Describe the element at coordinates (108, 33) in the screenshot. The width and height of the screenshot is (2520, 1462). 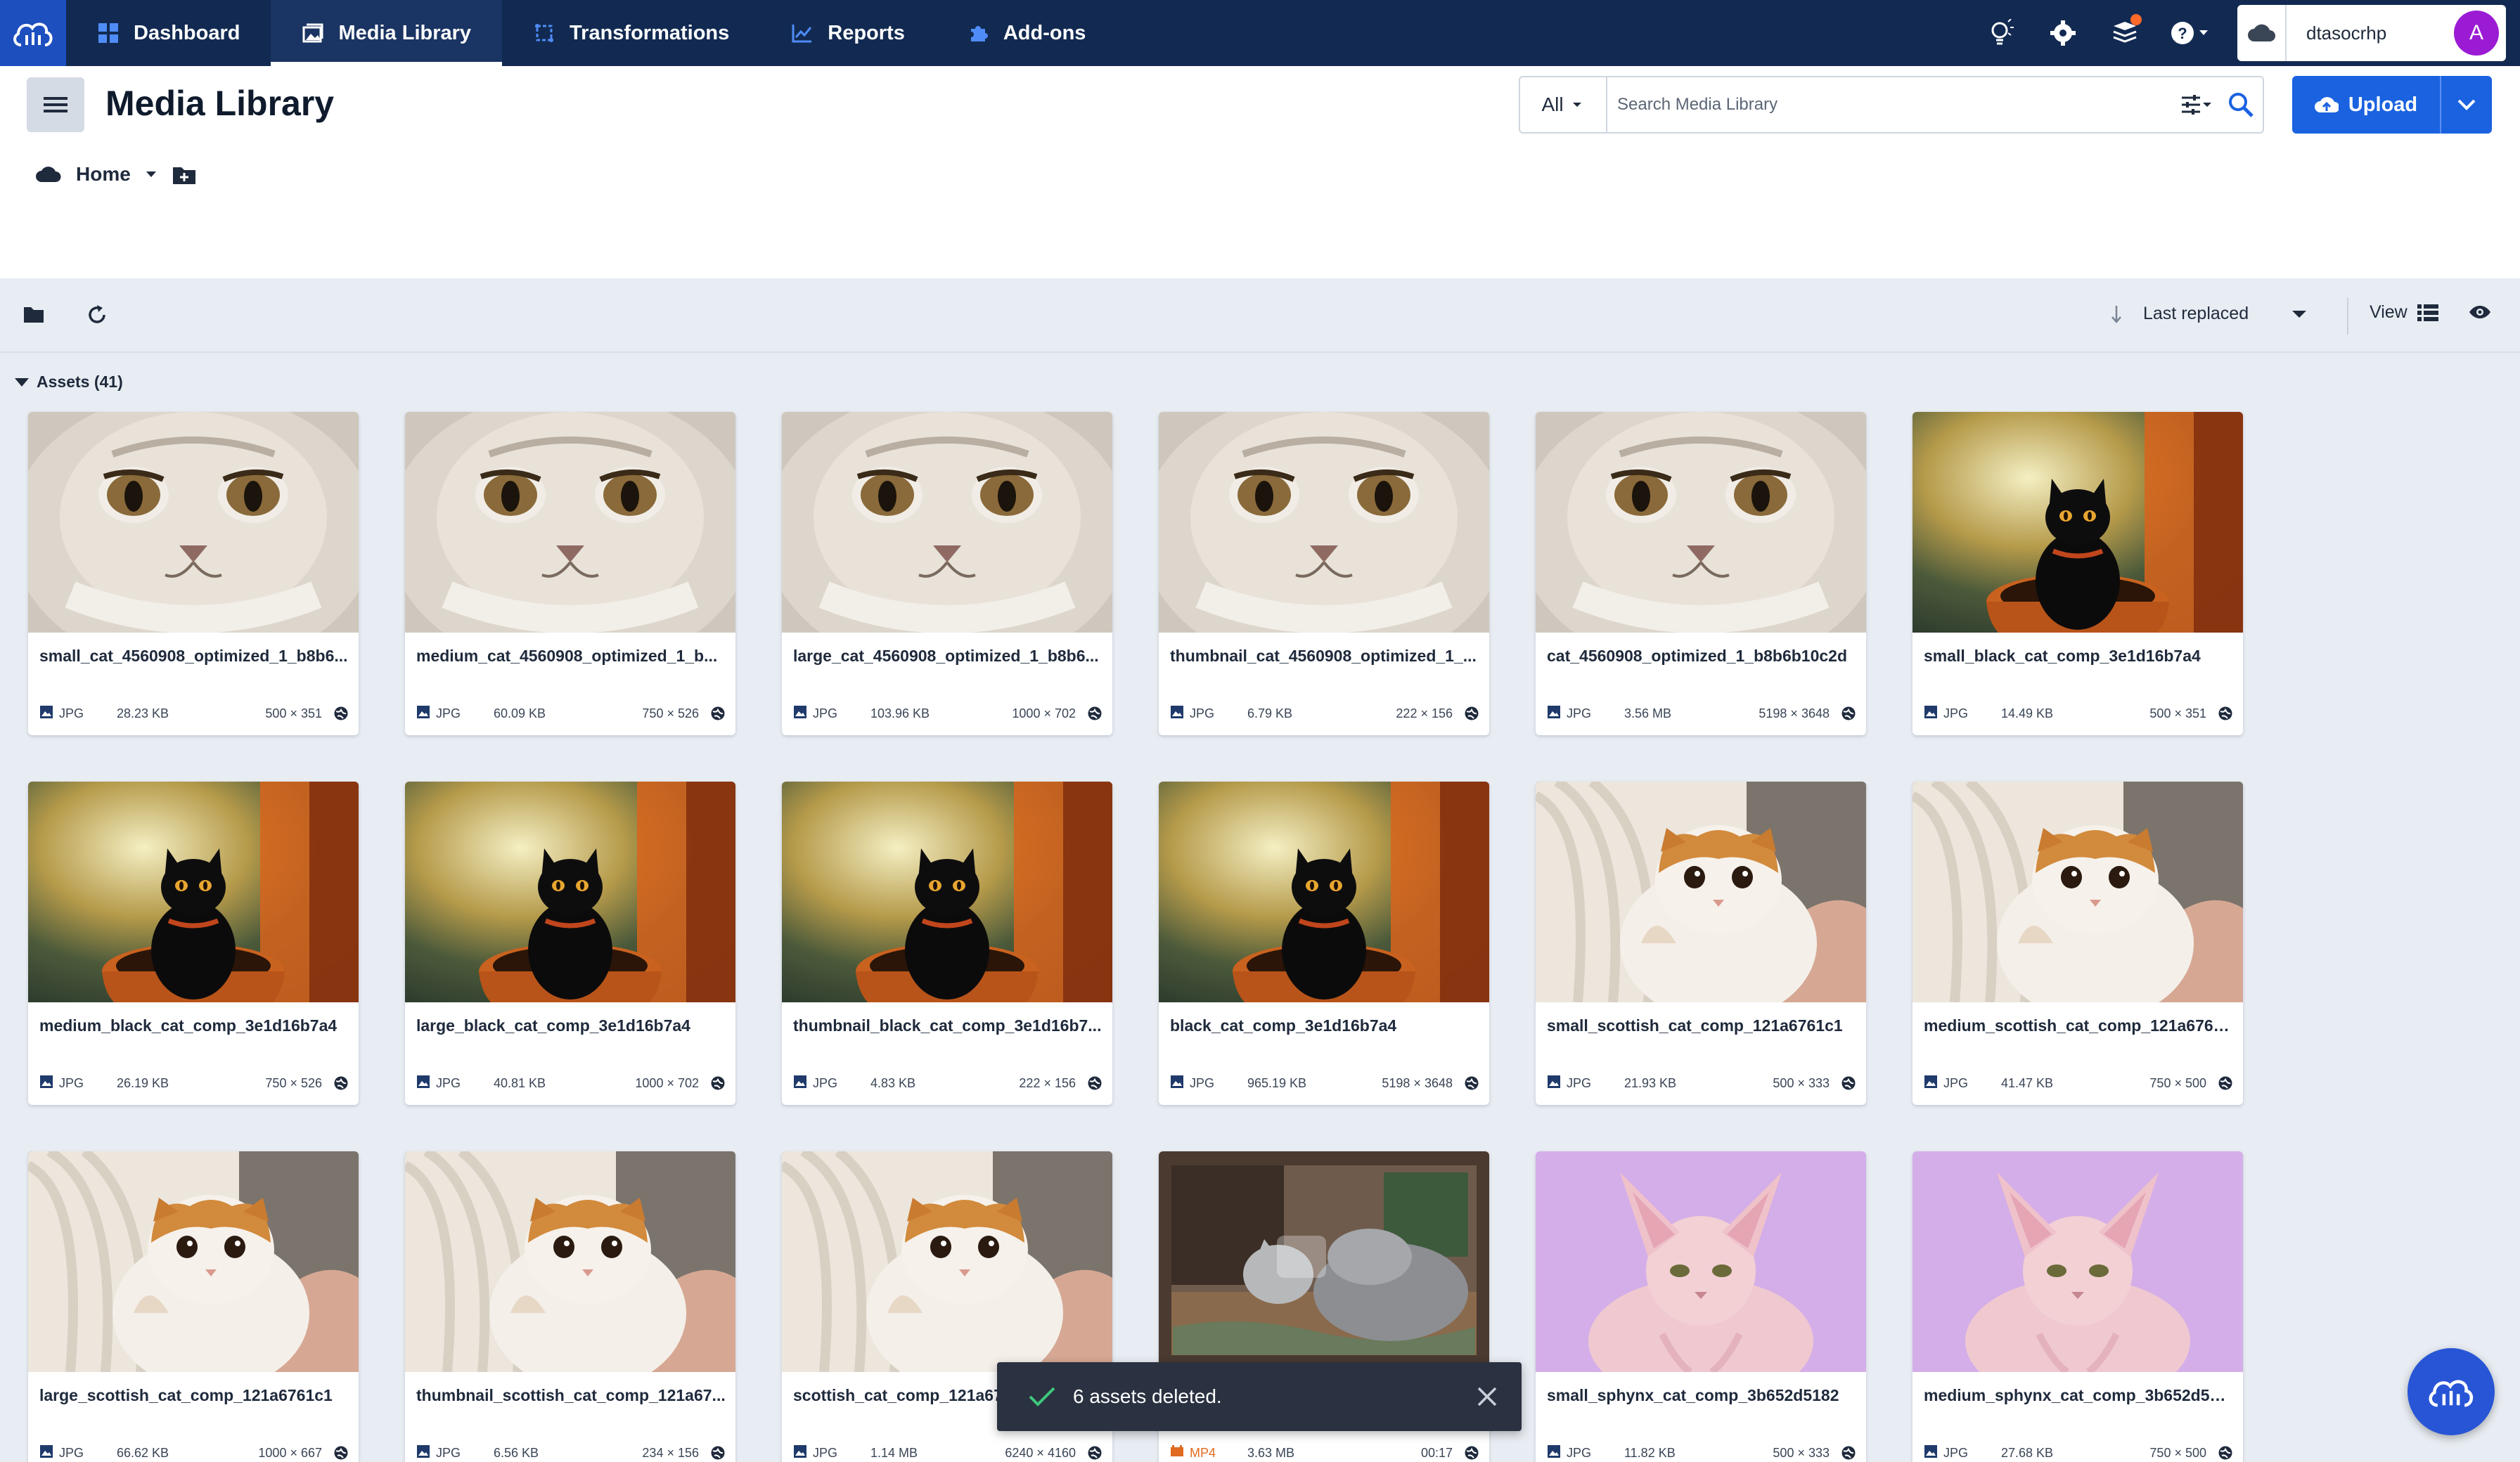
I see `dashboard-icon` at that location.